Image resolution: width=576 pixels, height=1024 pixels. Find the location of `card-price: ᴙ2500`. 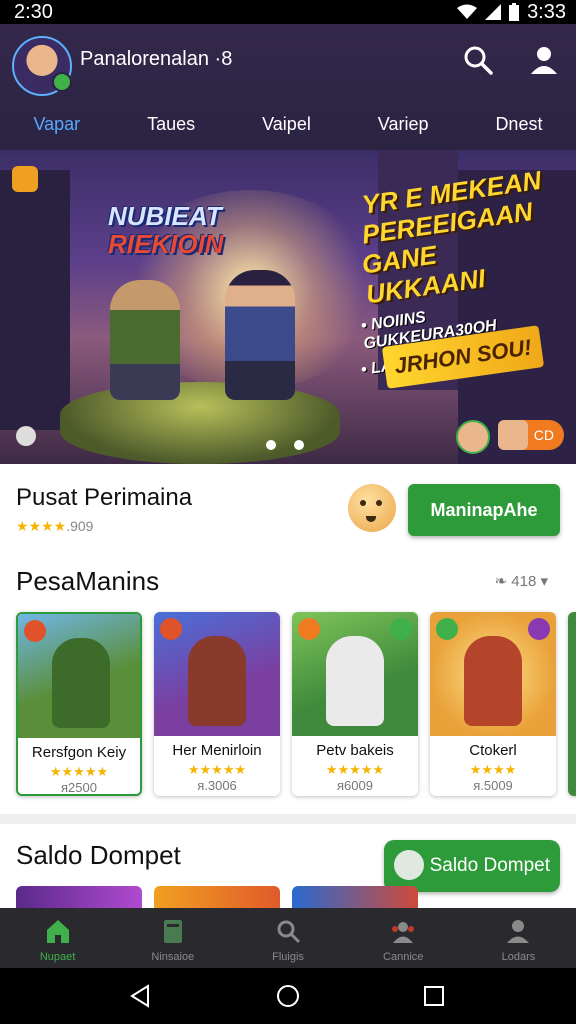

card-price: ᴙ2500 is located at coordinates (79, 787).